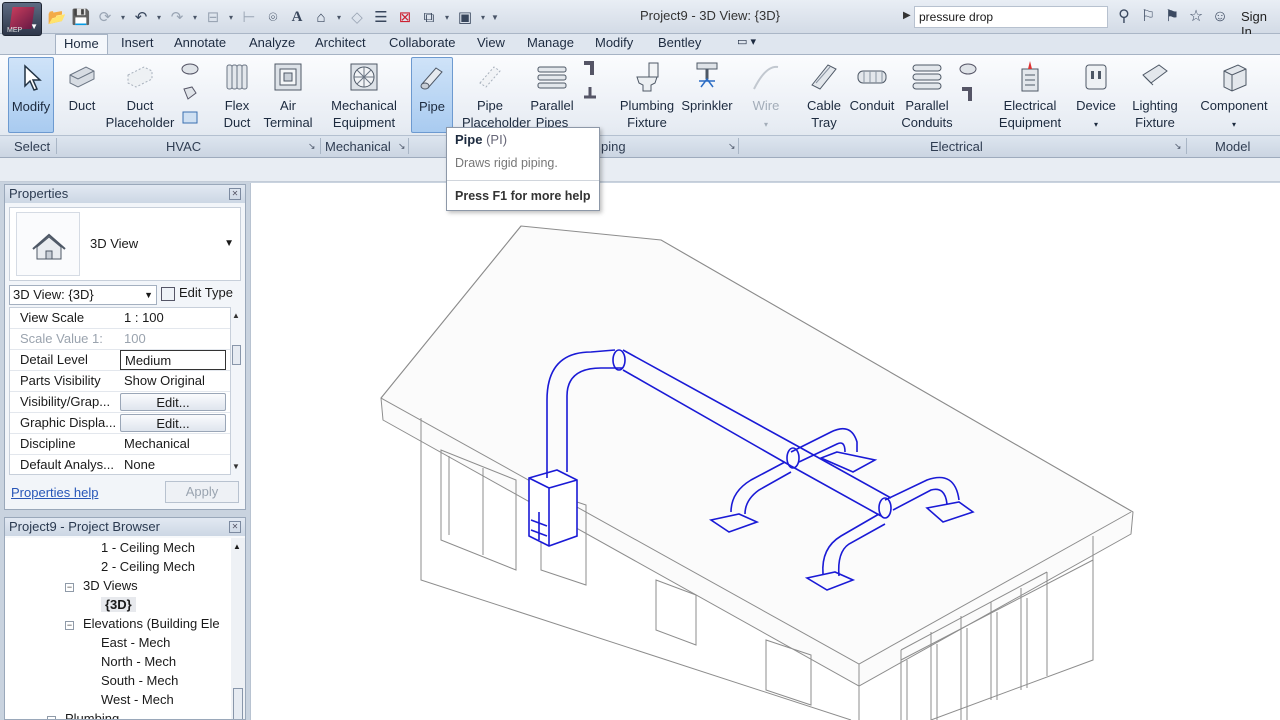  Describe the element at coordinates (272, 44) in the screenshot. I see `tab-analyze: Analyze` at that location.